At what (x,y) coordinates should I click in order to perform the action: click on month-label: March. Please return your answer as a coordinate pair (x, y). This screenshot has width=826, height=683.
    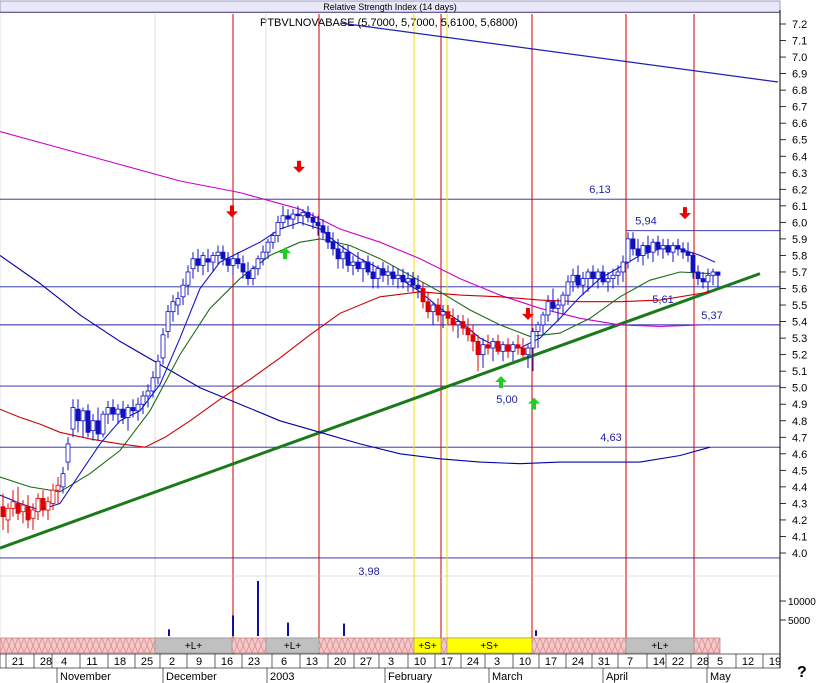
    Looking at the image, I should click on (507, 677).